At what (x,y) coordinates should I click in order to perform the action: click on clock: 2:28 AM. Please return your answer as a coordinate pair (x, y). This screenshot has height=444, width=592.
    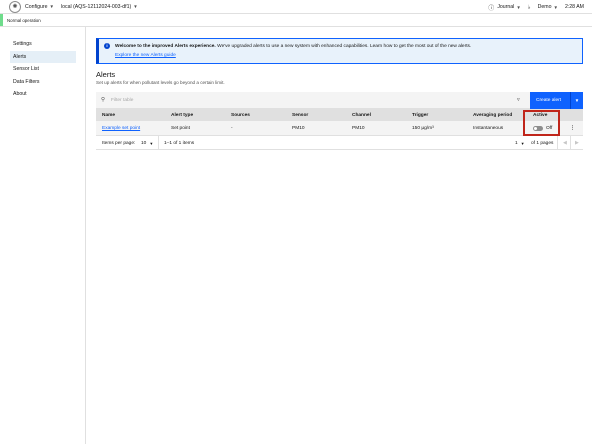
    Looking at the image, I should click on (574, 7).